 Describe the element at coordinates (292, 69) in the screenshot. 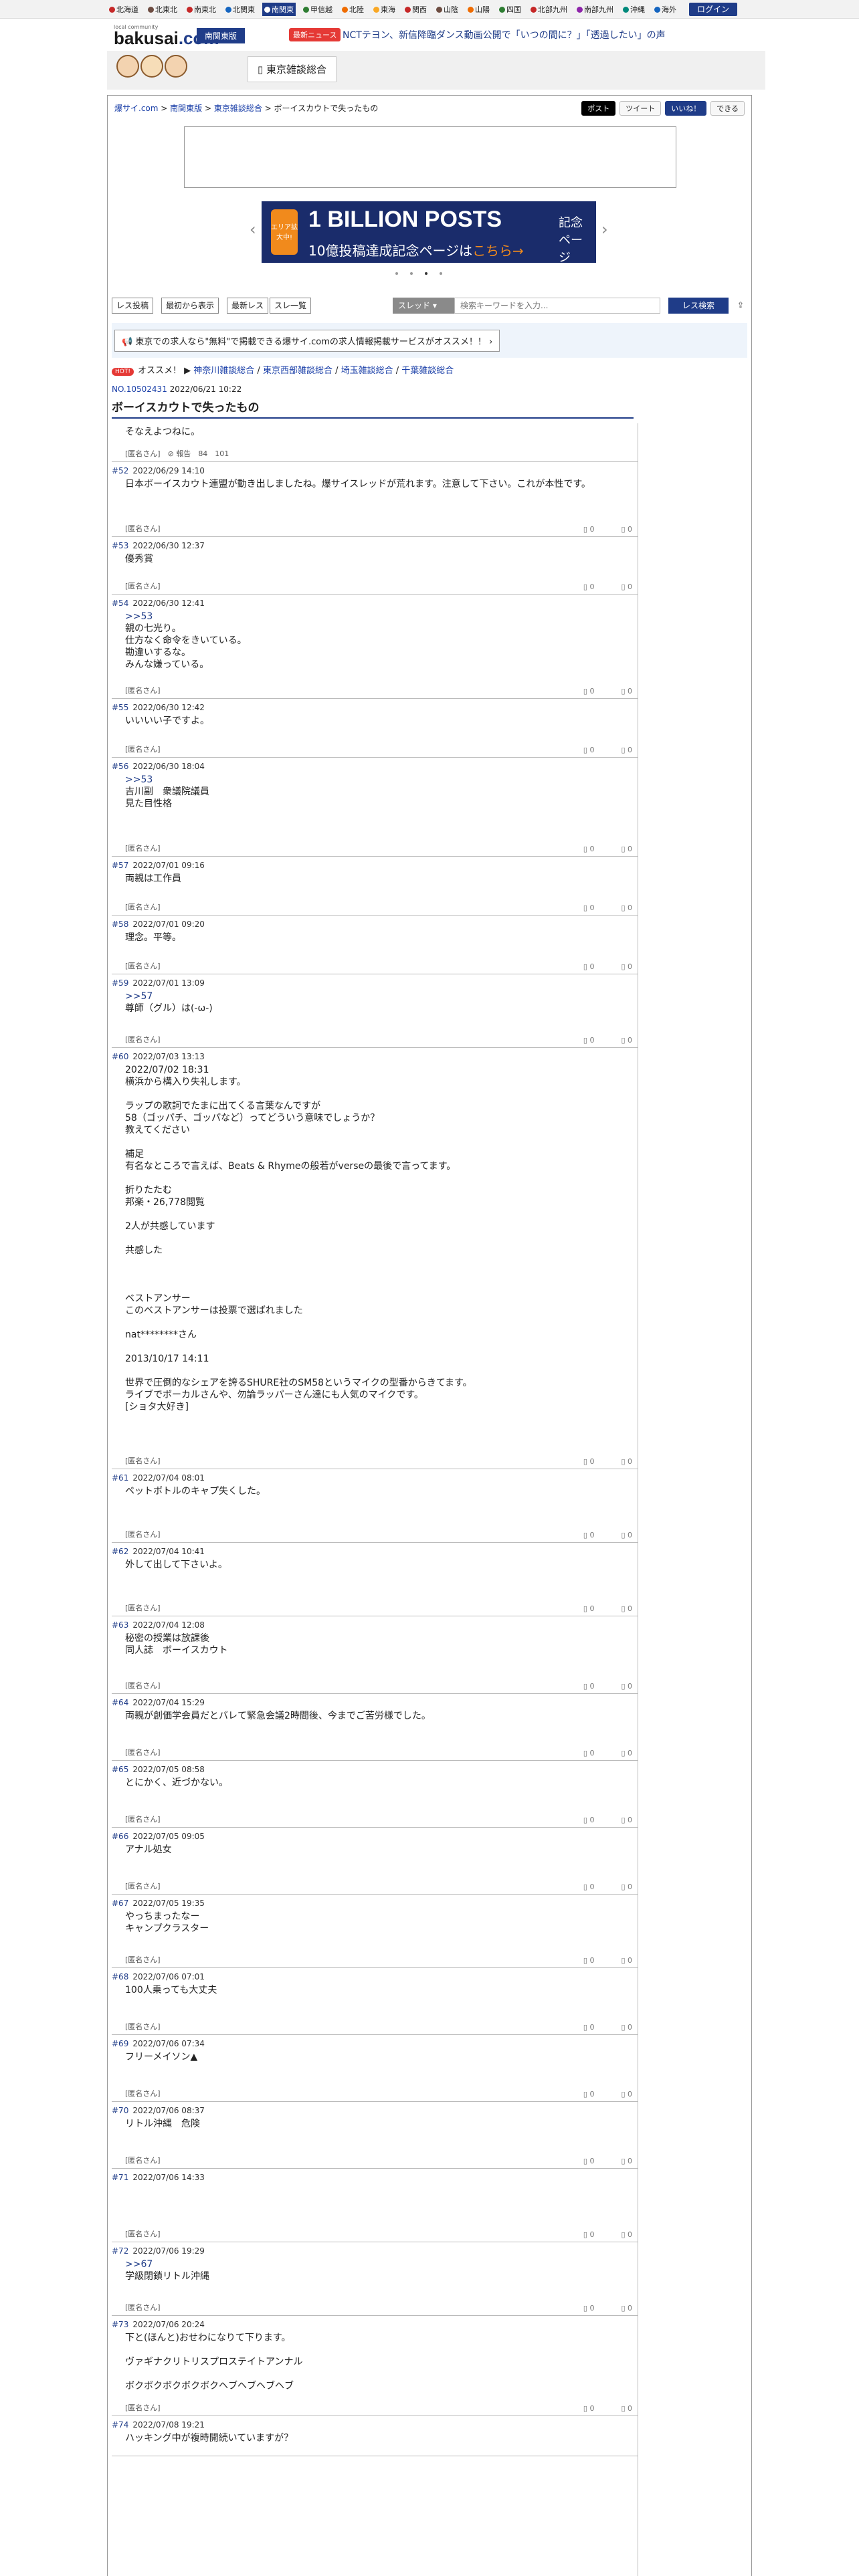

I see `board-name-button: ▯ 東京雑談総合` at that location.